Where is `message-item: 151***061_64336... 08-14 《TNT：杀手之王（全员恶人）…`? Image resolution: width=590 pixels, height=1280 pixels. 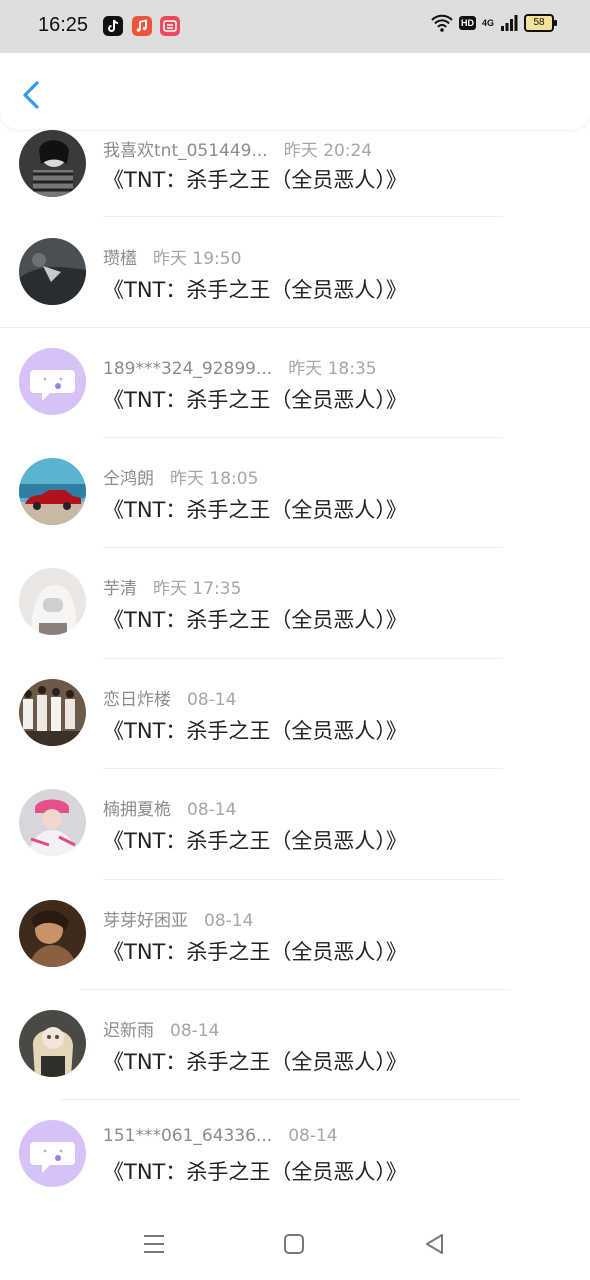
message-item: 151***061_64336... 08-14 《TNT：杀手之王（全员恶人）… is located at coordinates (295, 1165).